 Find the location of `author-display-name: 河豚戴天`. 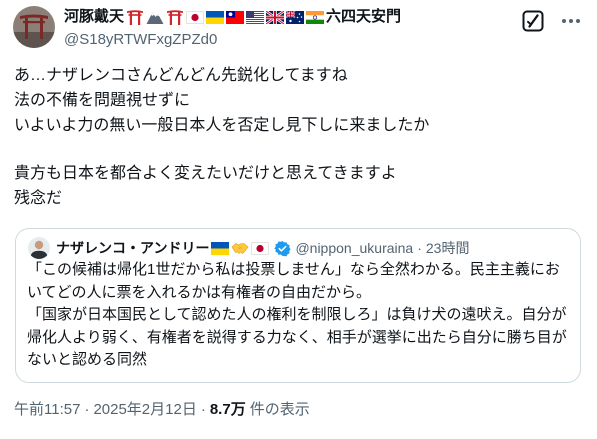

author-display-name: 河豚戴天 is located at coordinates (94, 17).